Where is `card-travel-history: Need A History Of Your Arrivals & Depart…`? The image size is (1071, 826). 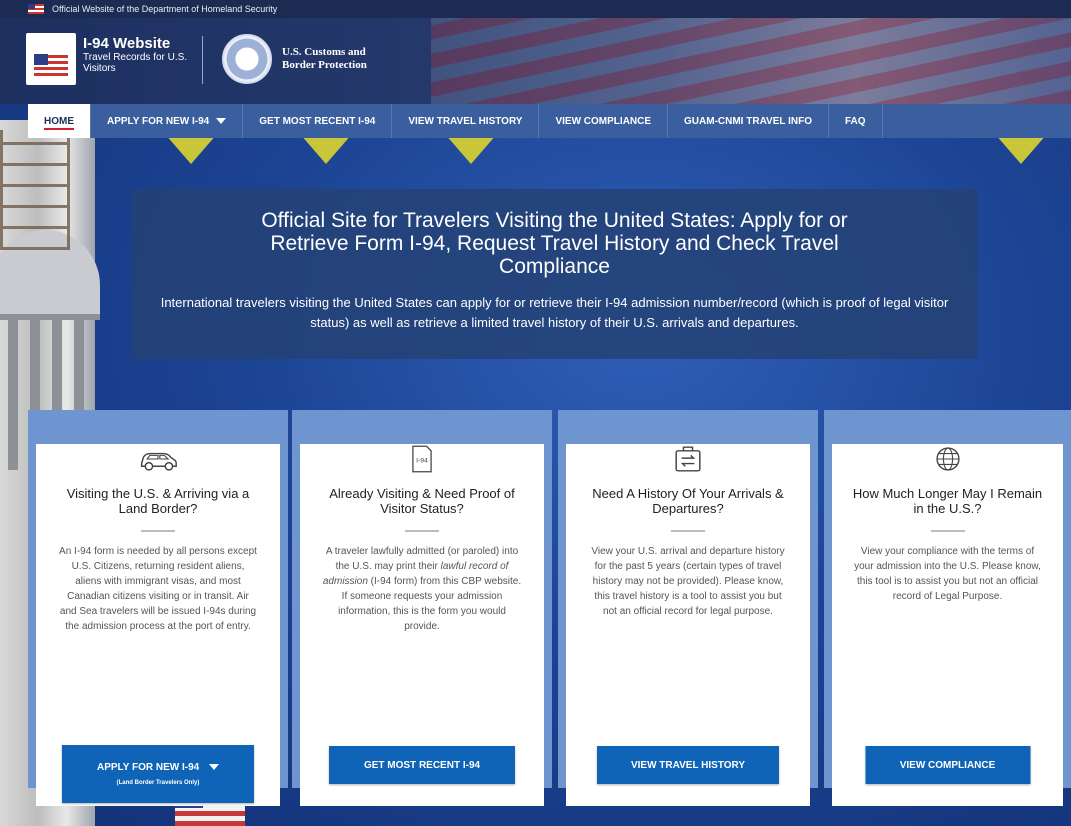
card-travel-history: Need A History Of Your Arrivals & Depart… is located at coordinates (688, 608).